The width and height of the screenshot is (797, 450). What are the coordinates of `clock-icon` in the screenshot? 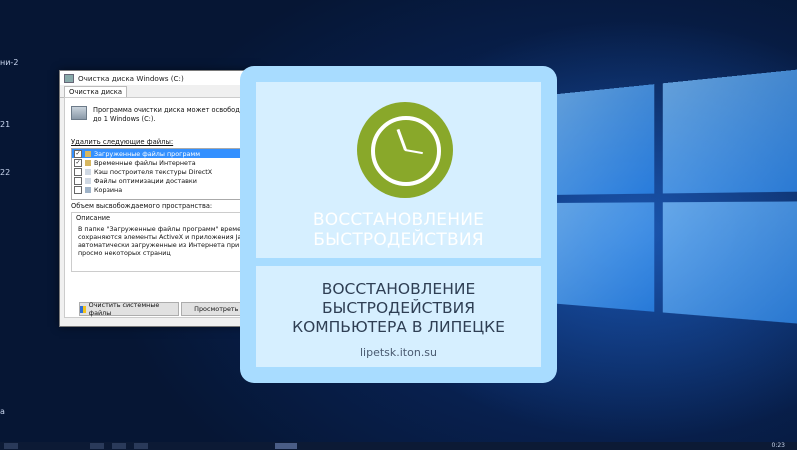 It's located at (405, 150).